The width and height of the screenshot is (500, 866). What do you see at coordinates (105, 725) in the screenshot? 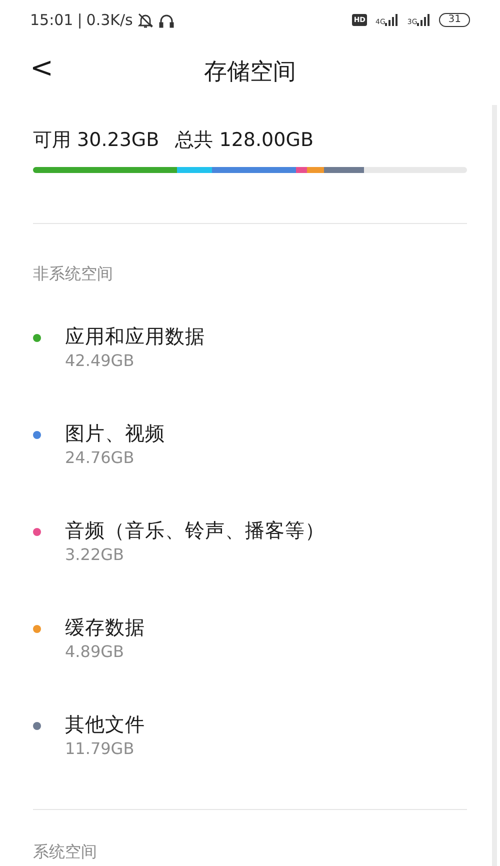
I see `category-name: 其他文件` at bounding box center [105, 725].